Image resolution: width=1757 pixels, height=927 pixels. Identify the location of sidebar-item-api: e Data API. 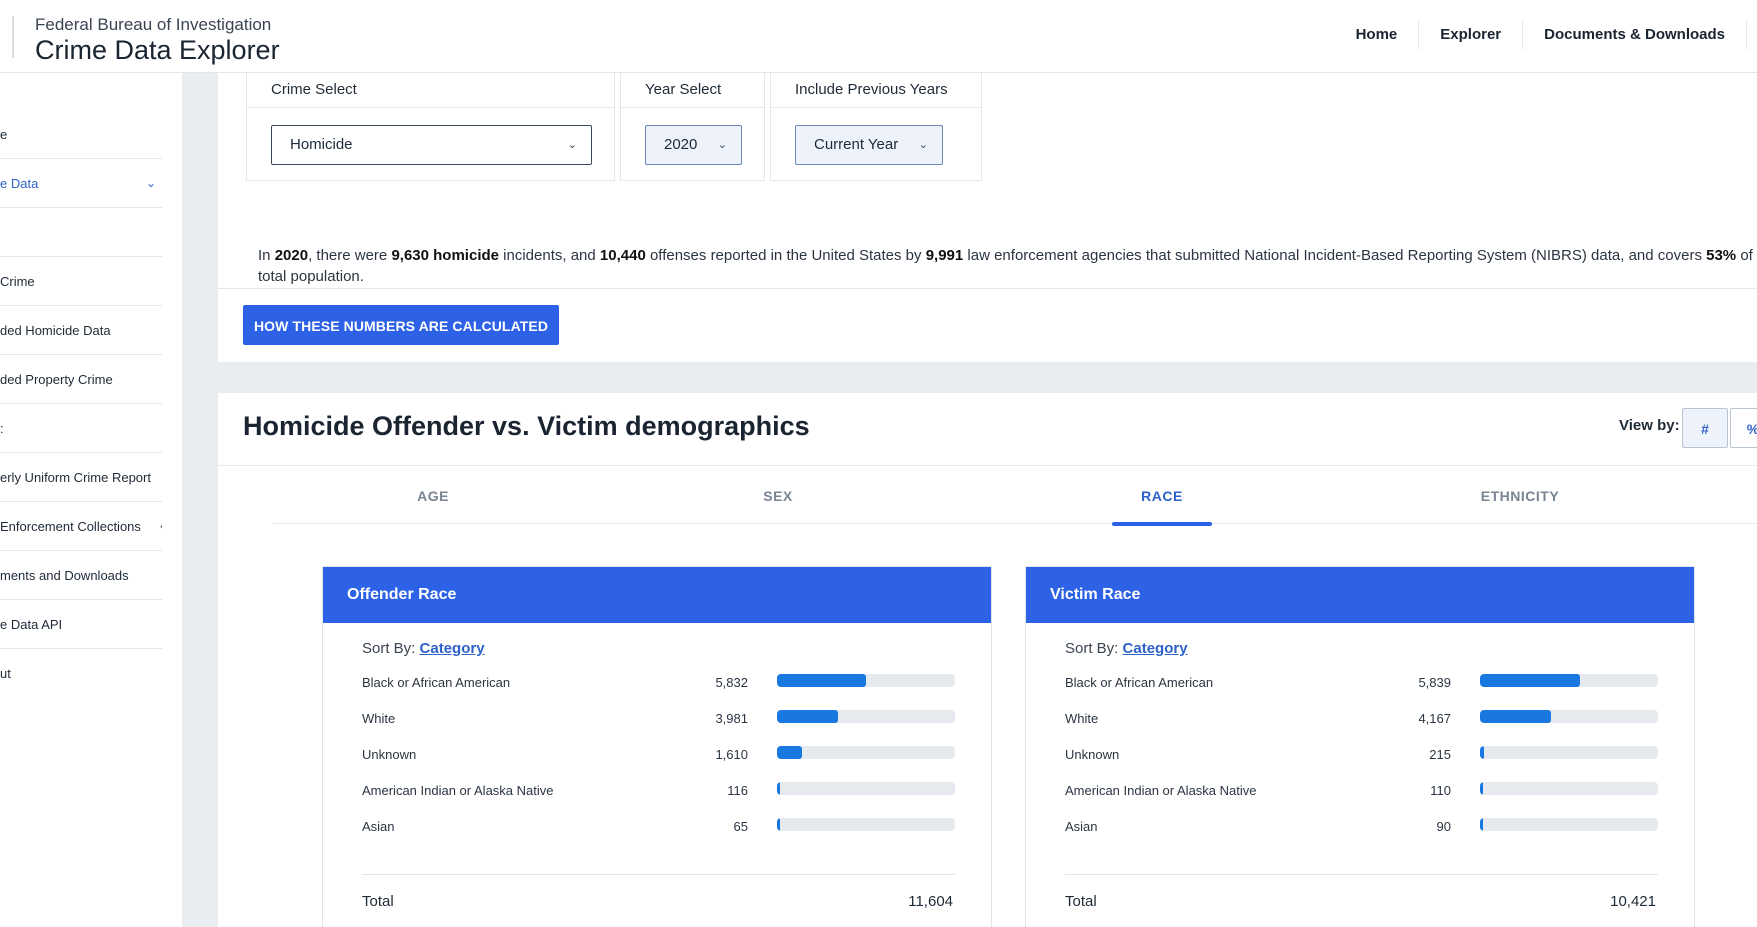
(81, 624).